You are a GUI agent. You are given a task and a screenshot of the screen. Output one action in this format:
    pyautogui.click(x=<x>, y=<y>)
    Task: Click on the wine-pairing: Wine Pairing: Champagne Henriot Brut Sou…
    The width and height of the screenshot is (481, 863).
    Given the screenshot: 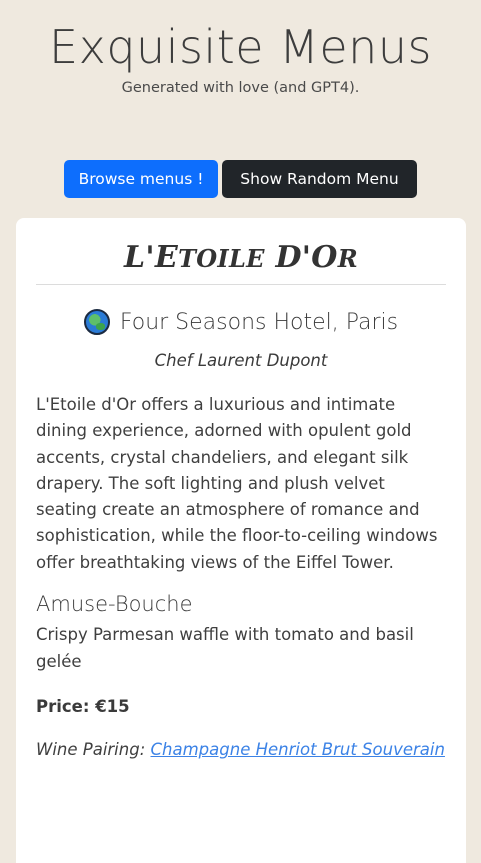 What is the action you would take?
    pyautogui.click(x=241, y=749)
    